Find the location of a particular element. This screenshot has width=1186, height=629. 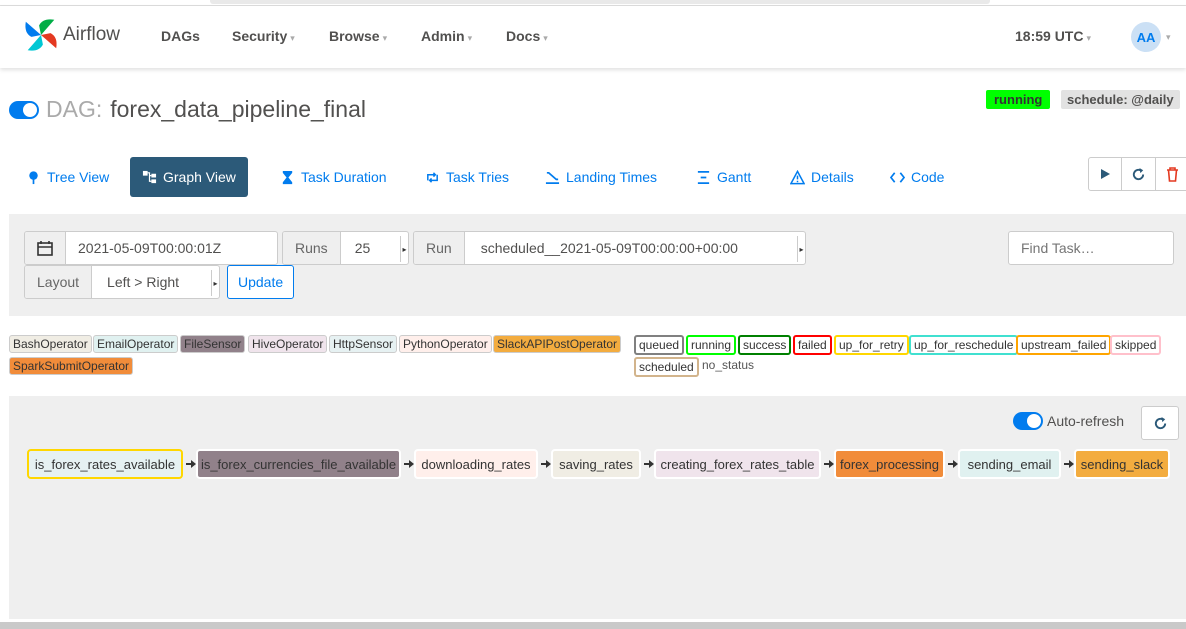

toggle-knob is located at coordinates (30, 109).